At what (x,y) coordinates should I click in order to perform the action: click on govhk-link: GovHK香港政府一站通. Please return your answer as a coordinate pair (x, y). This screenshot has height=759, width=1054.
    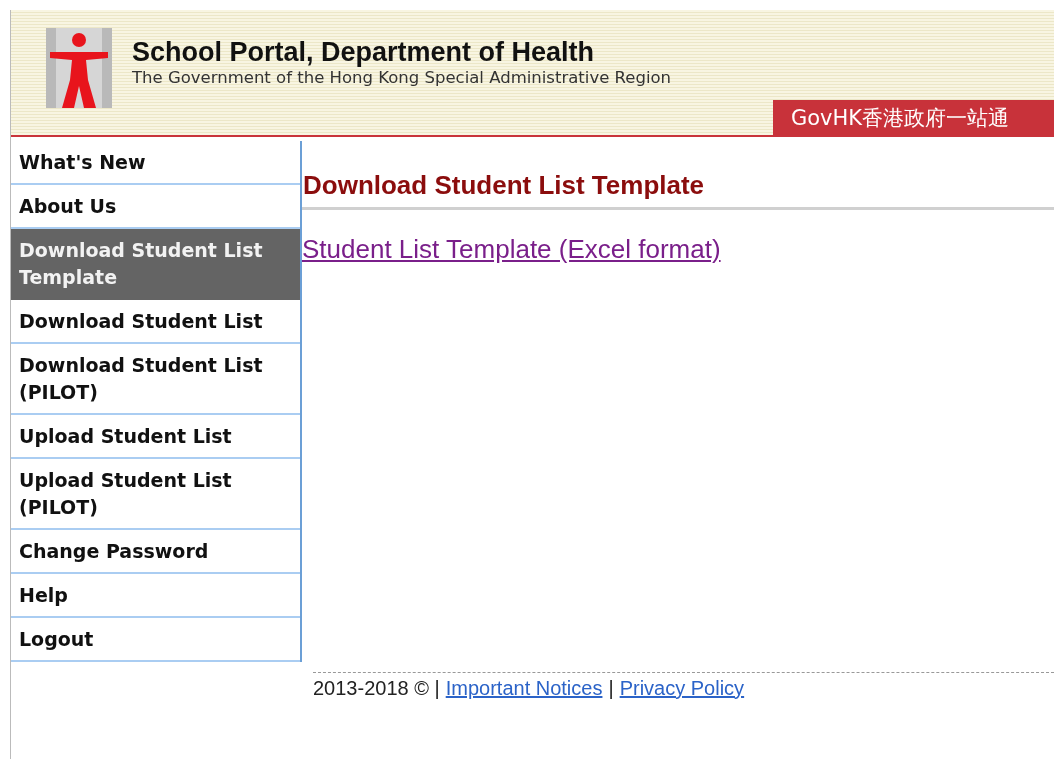
    Looking at the image, I should click on (913, 118).